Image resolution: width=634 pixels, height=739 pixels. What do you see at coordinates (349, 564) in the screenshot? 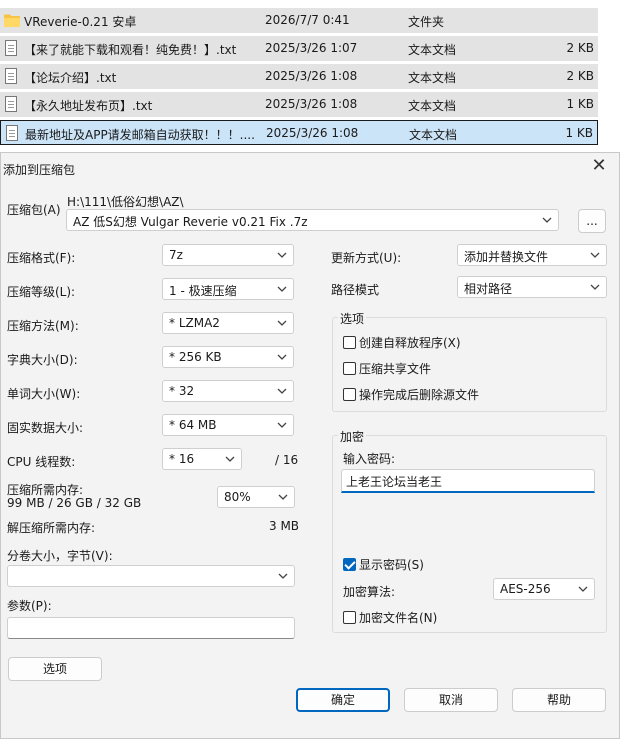
I see `checkbox-box-checked` at bounding box center [349, 564].